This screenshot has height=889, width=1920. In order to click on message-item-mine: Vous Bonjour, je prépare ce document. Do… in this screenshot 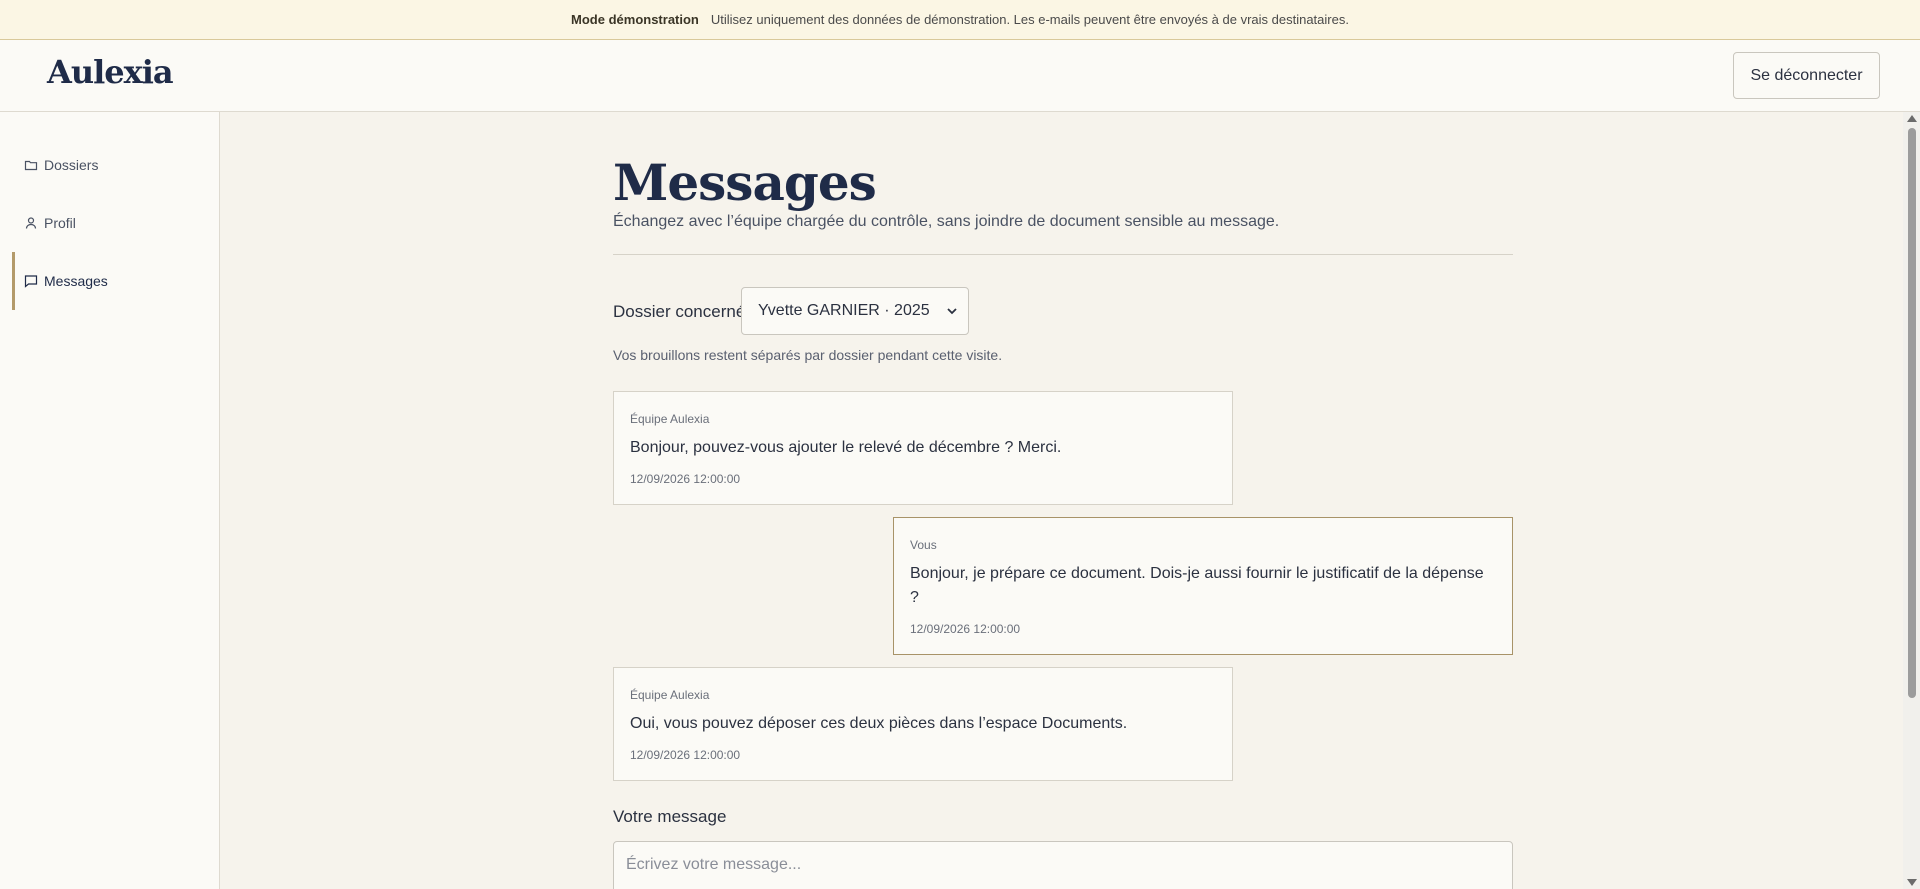, I will do `click(1203, 586)`.